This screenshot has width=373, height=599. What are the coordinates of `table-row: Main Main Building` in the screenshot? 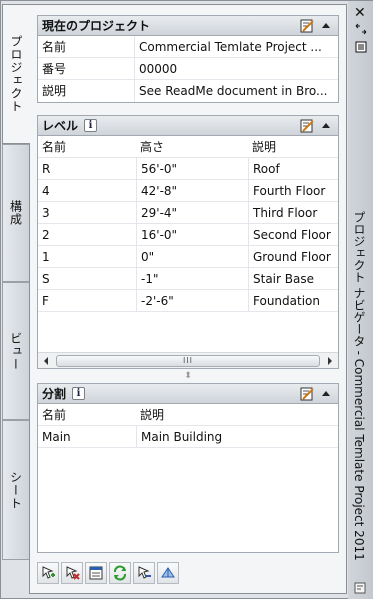 It's located at (188, 436).